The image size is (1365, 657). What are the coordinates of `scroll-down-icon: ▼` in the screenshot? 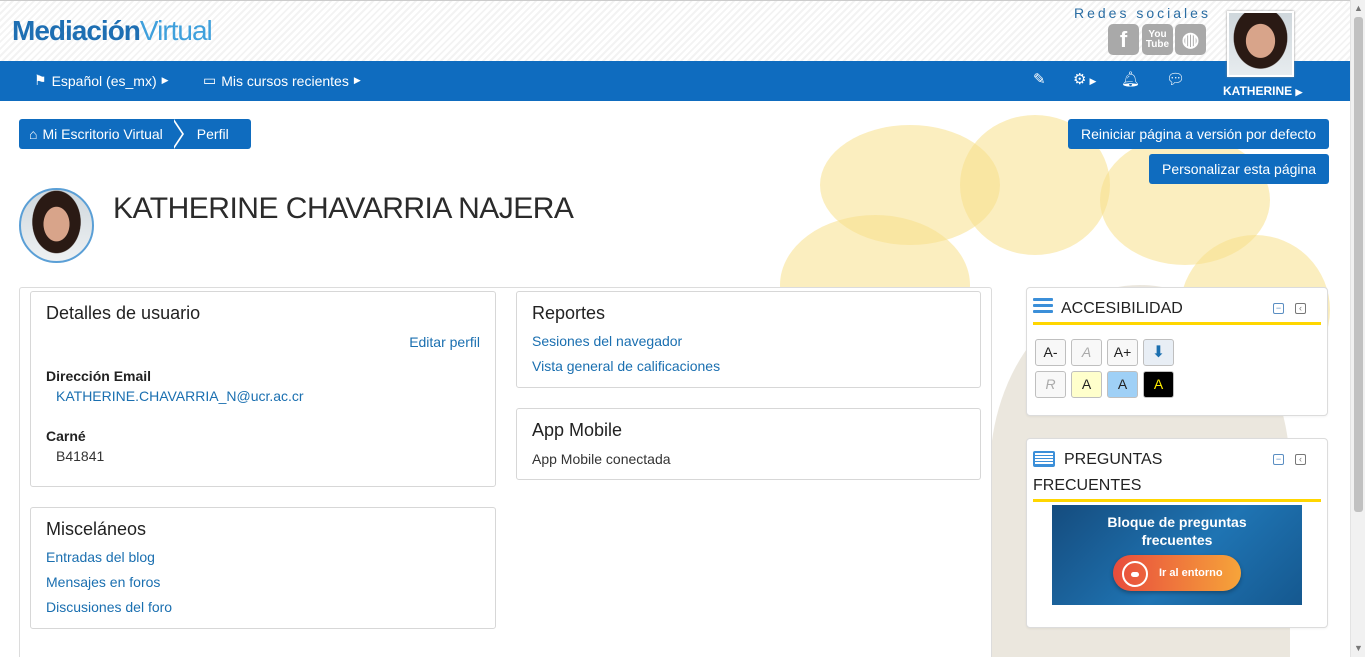 It's located at (1358, 648).